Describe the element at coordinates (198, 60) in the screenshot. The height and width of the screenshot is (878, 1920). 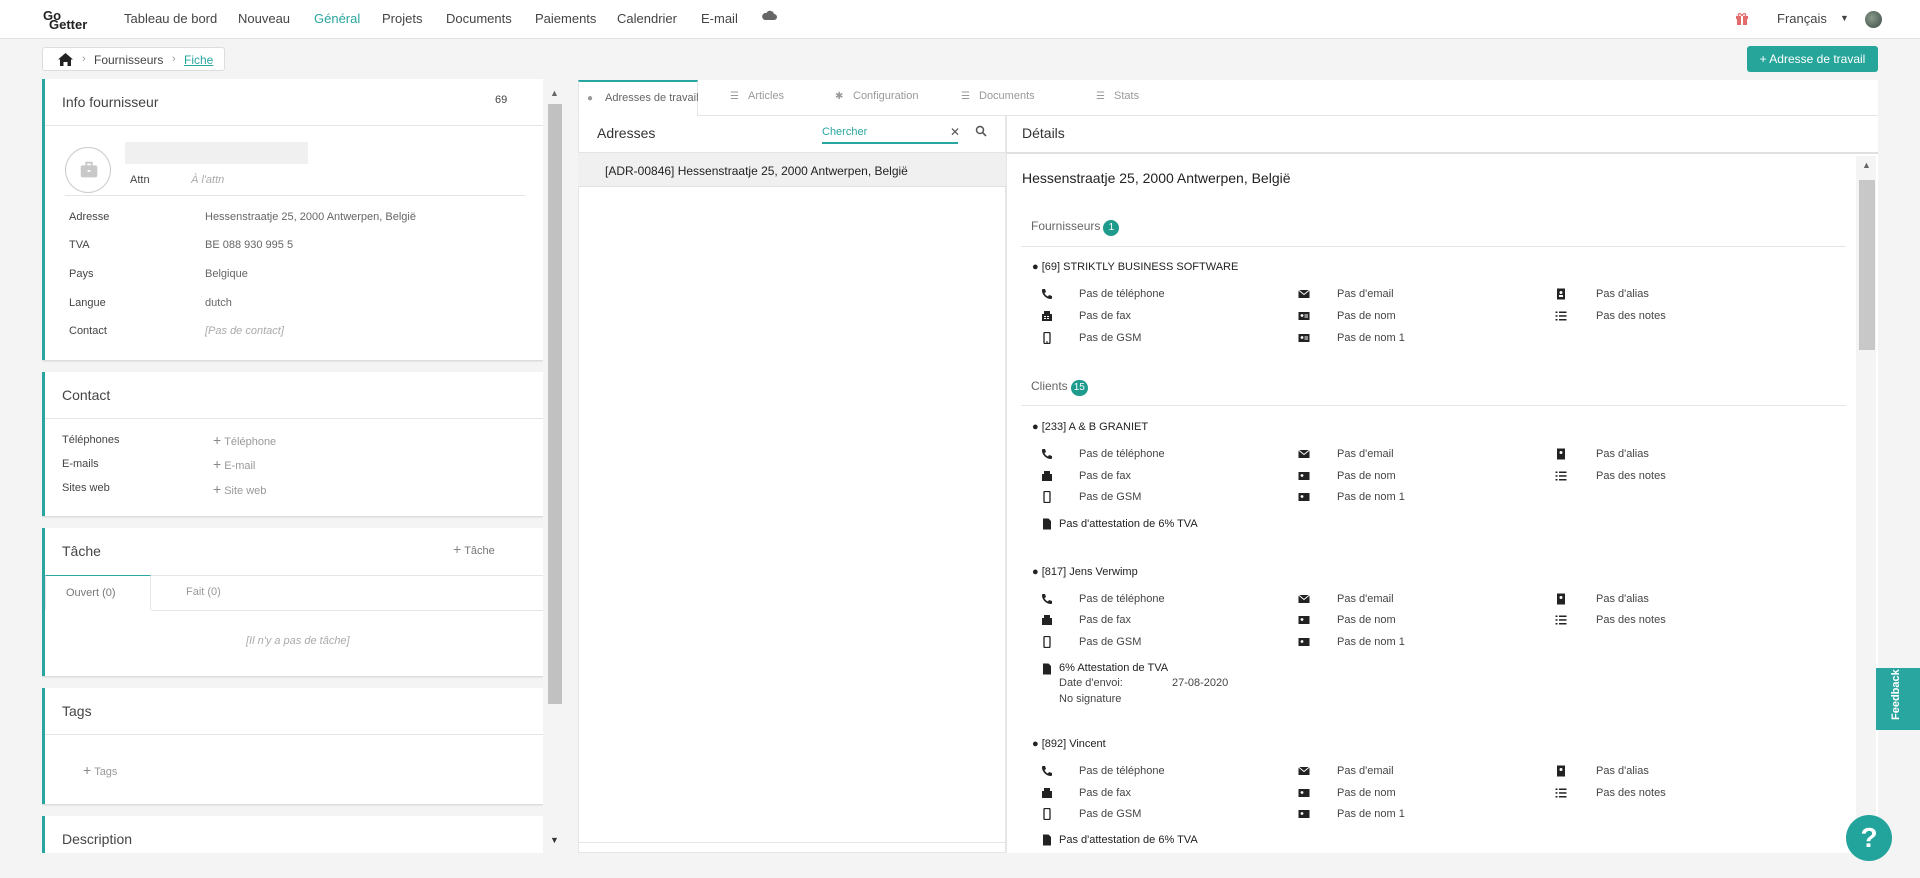
I see `breadcrumb-fiche: Fiche` at that location.